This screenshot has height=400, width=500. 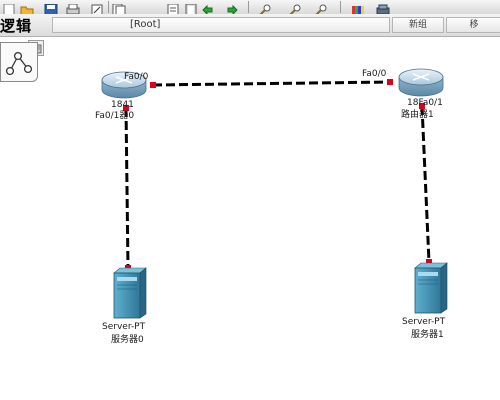 What do you see at coordinates (136, 77) in the screenshot?
I see `port-label-router0-fa00: Fa0/0` at bounding box center [136, 77].